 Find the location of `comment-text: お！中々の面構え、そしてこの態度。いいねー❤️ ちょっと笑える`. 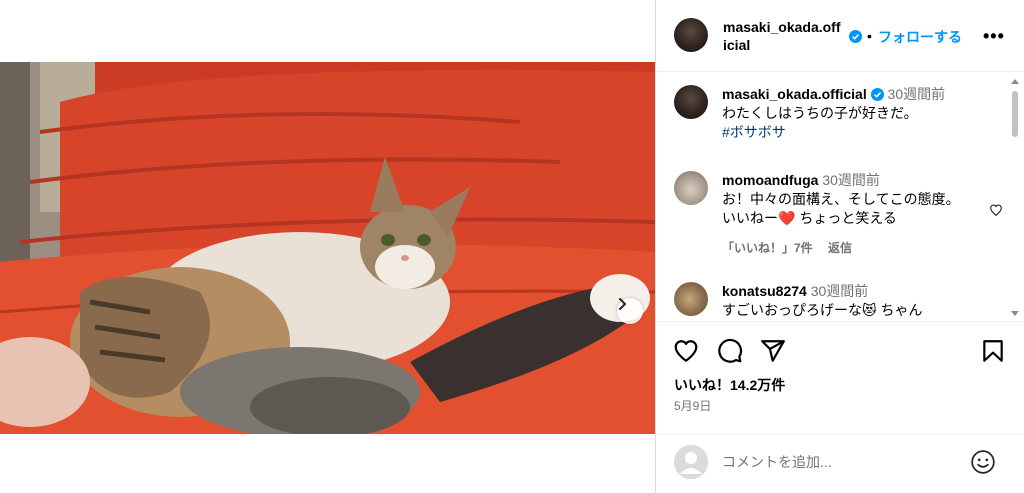

comment-text: お！中々の面構え、そしてこの態度。いいねー❤️ ちょっと笑える is located at coordinates (841, 208).